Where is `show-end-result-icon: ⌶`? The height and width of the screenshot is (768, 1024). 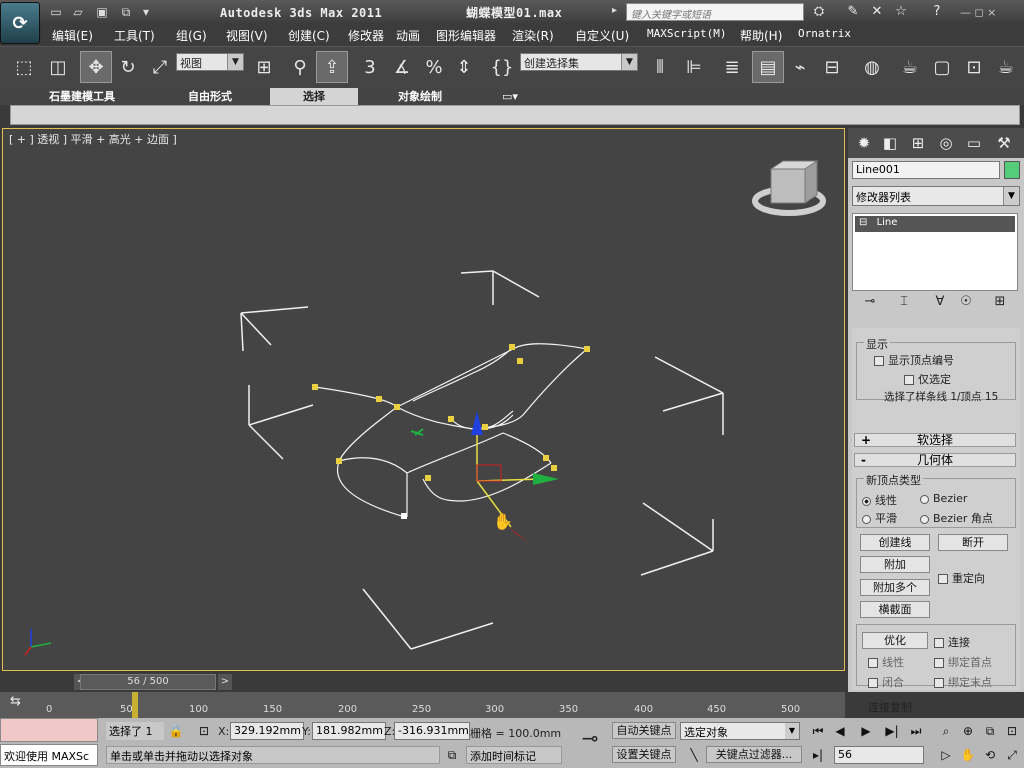
show-end-result-icon: ⌶ is located at coordinates (904, 303).